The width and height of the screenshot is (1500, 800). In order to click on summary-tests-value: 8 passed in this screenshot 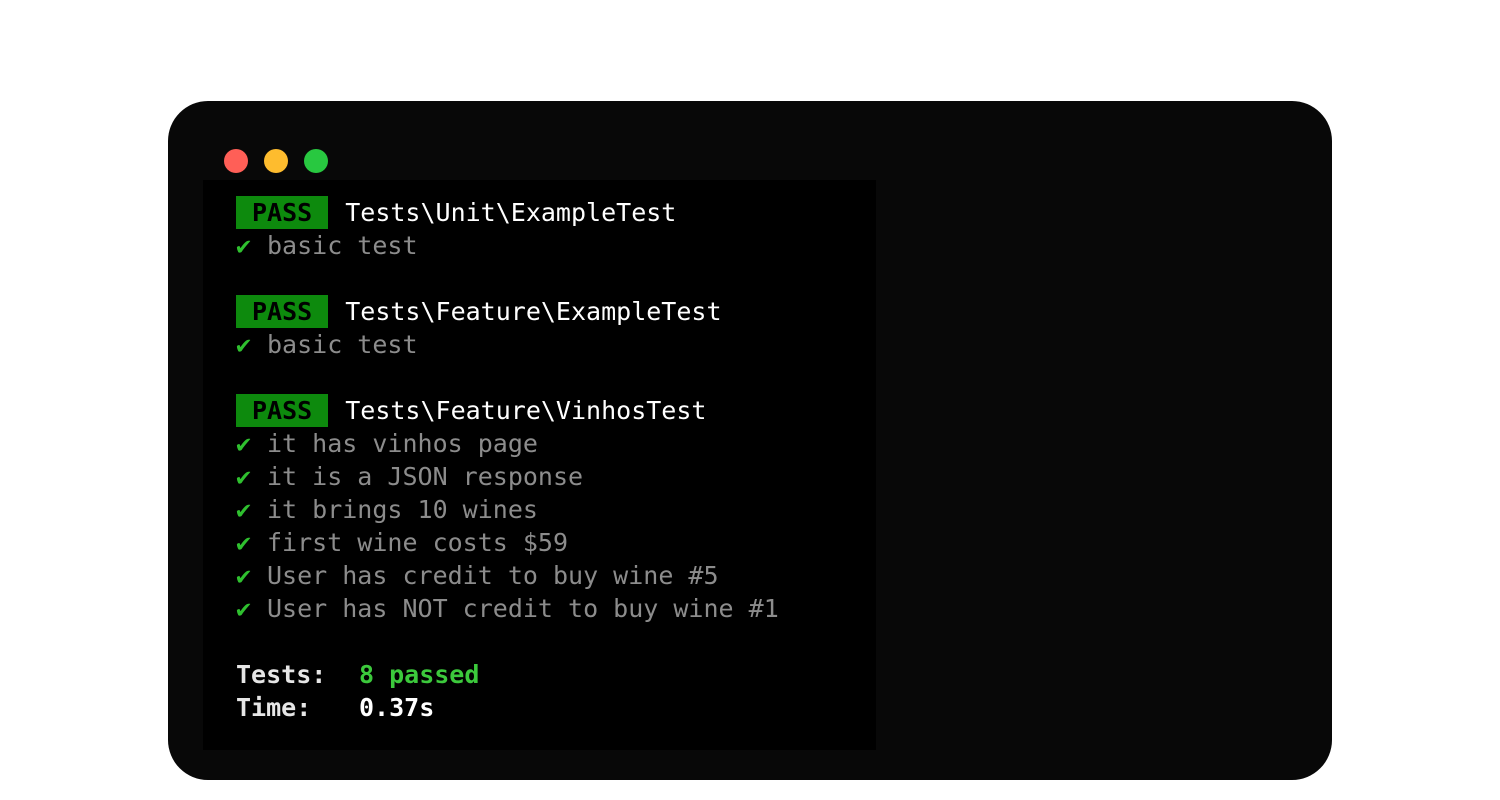, I will do `click(419, 674)`.